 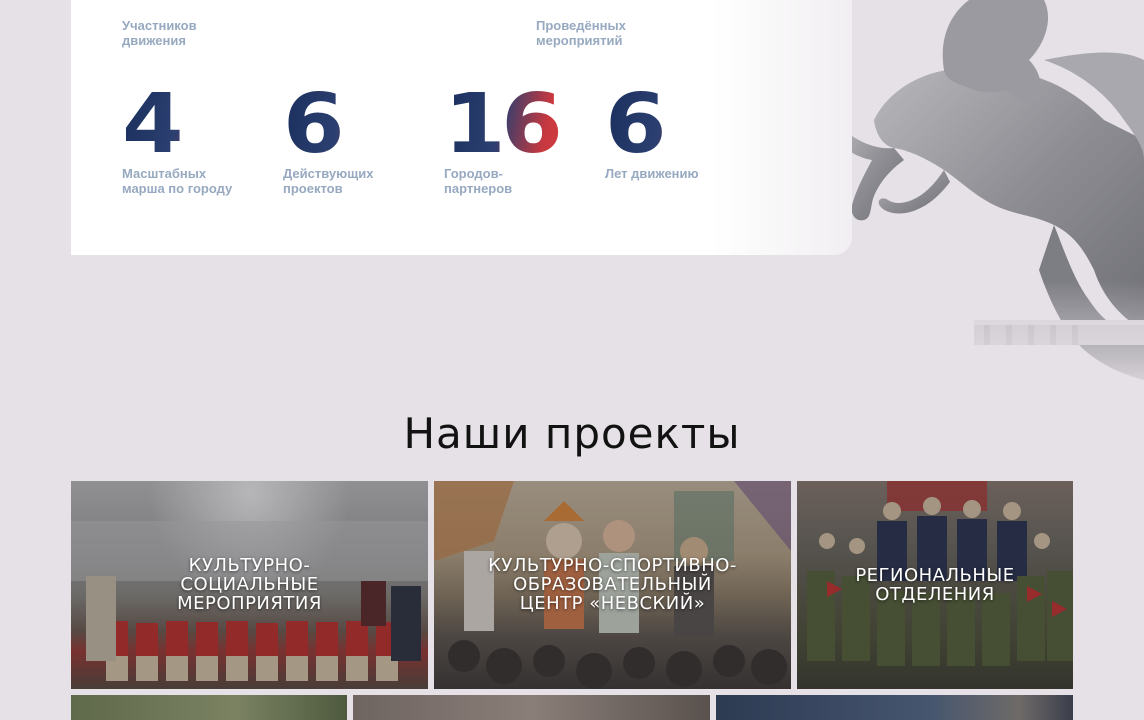 I want to click on stat-partner-cities: 16 Городов- партнеров, so click(x=519, y=138).